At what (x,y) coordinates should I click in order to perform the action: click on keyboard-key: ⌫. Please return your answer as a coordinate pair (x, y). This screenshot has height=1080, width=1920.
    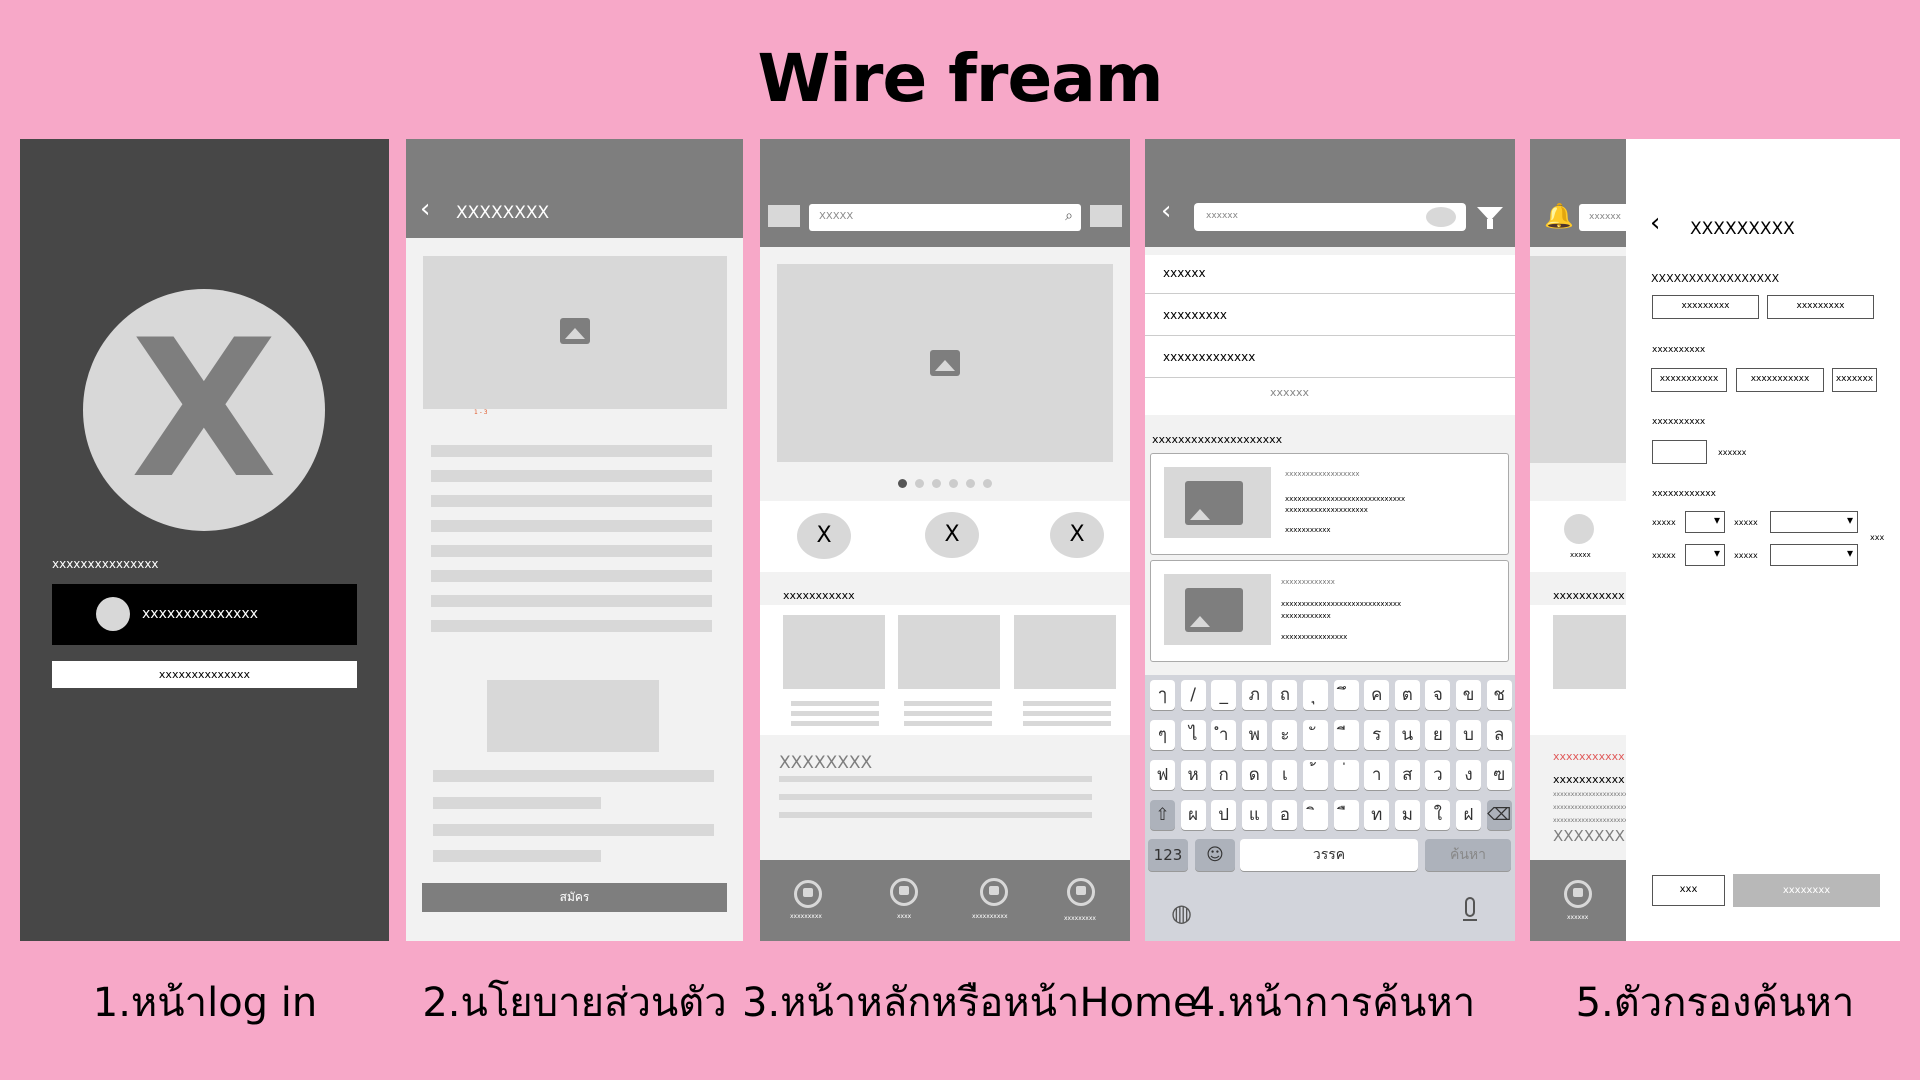
    Looking at the image, I should click on (1499, 815).